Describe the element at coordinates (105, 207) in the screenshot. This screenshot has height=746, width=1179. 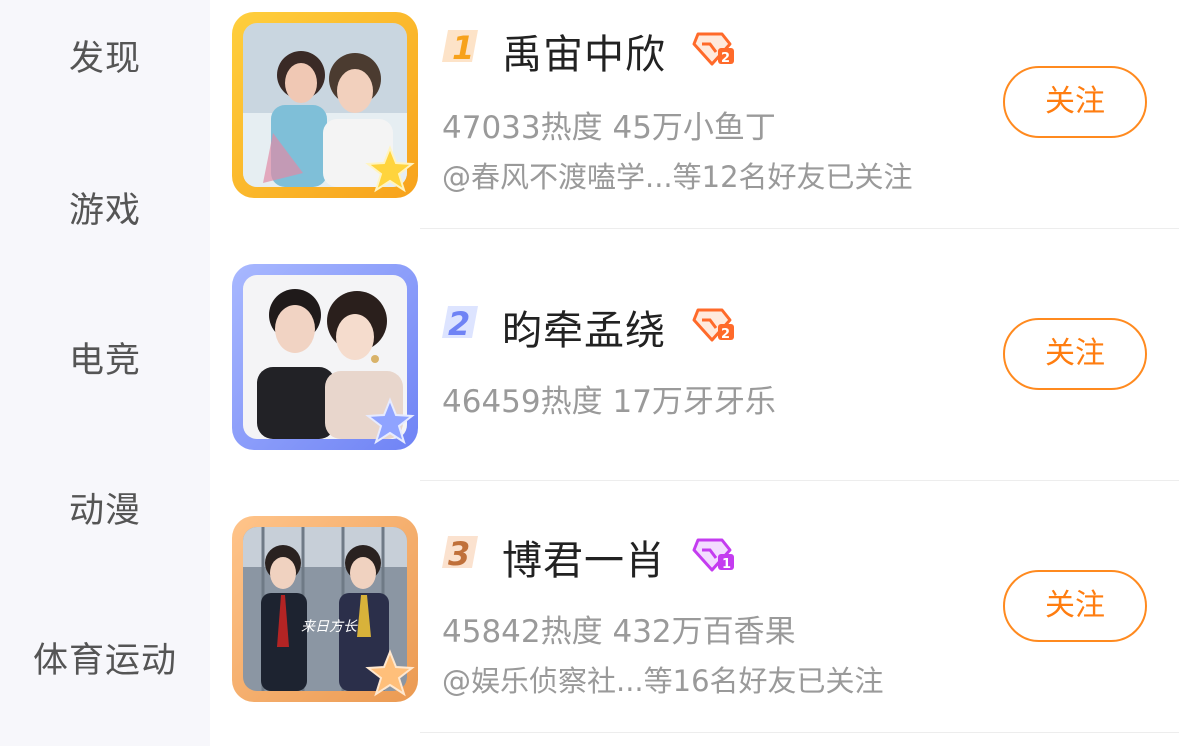
I see `sidebar-item-games: 游戏` at that location.